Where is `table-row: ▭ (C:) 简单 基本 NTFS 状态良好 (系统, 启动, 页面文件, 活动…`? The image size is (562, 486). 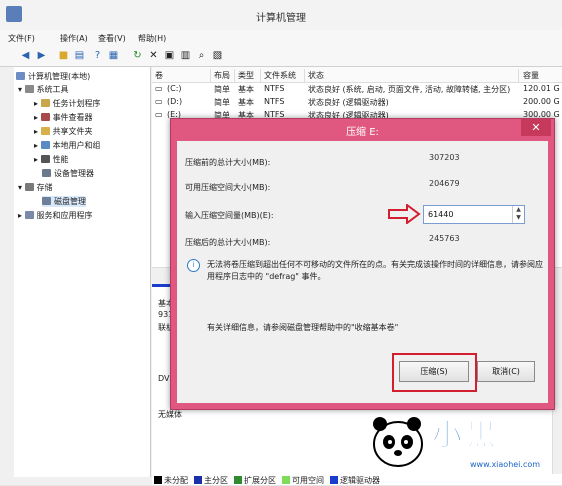
table-row: ▭ (C:) 简单 基本 NTFS 状态良好 (系统, 启动, 页面文件, 活动… is located at coordinates (357, 90).